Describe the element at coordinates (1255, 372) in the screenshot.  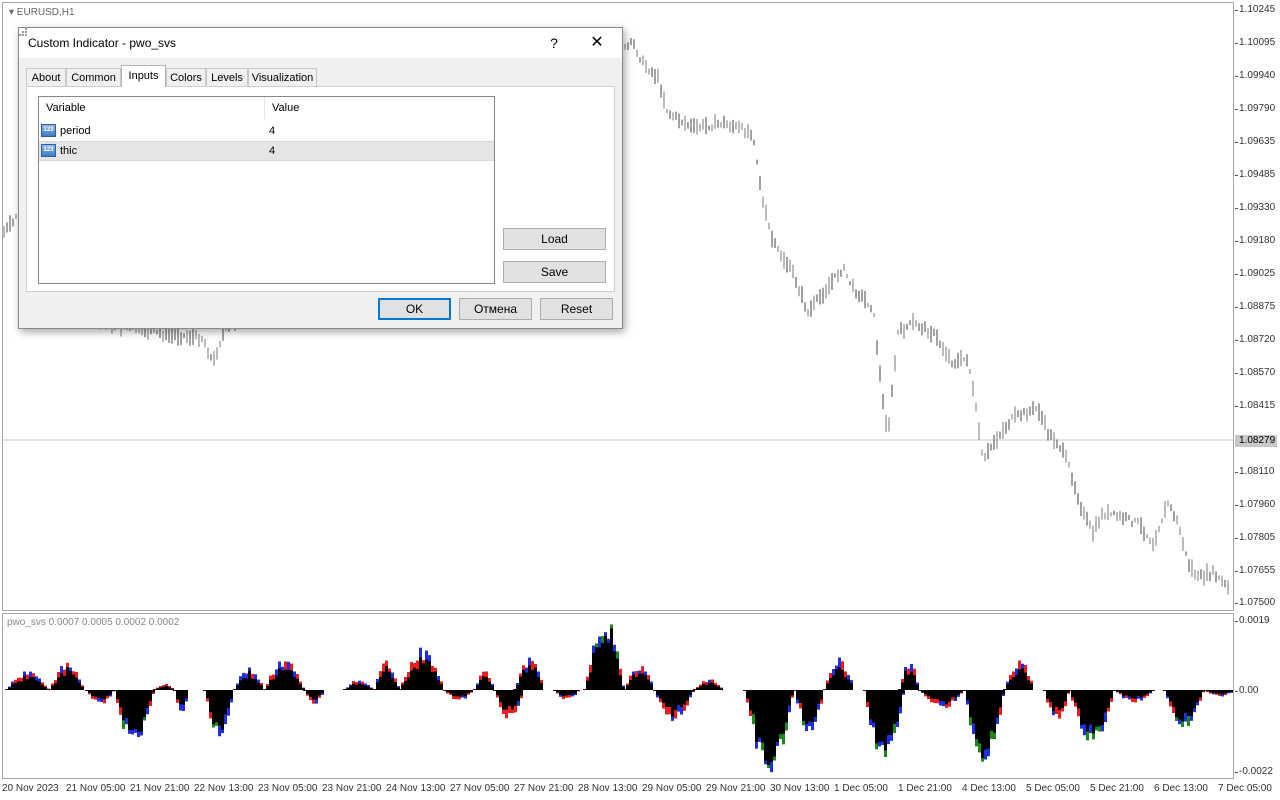
I see `price-tick: 1.08570` at that location.